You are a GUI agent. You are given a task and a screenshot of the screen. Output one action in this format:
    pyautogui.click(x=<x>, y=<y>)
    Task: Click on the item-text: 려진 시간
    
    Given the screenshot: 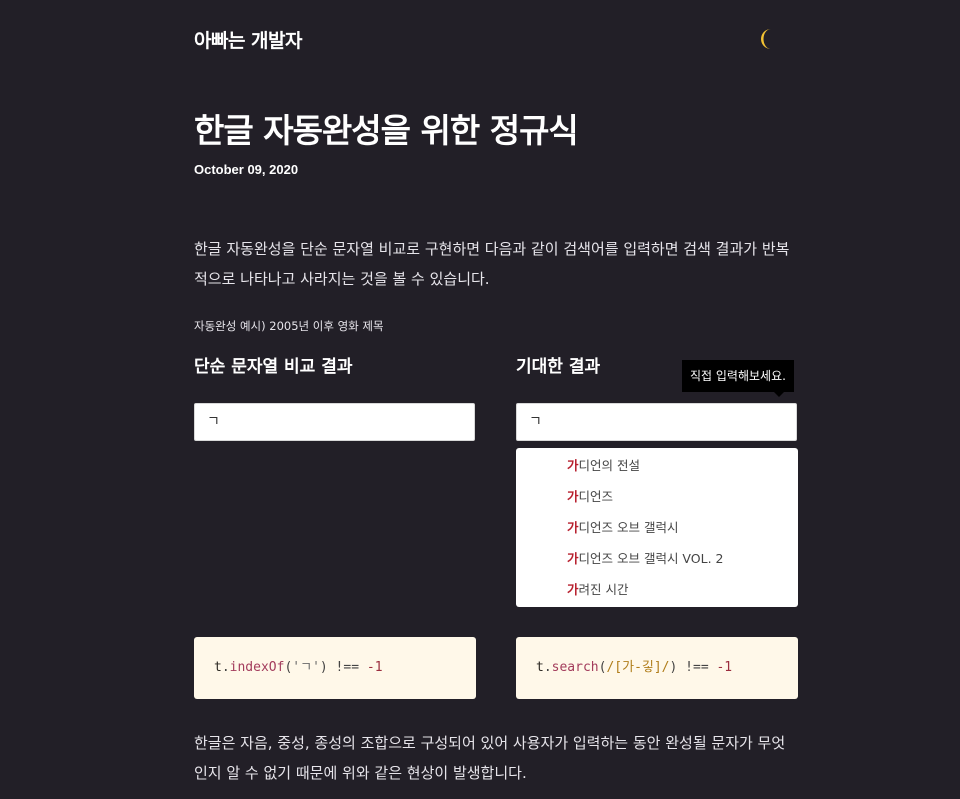 What is the action you would take?
    pyautogui.click(x=603, y=589)
    